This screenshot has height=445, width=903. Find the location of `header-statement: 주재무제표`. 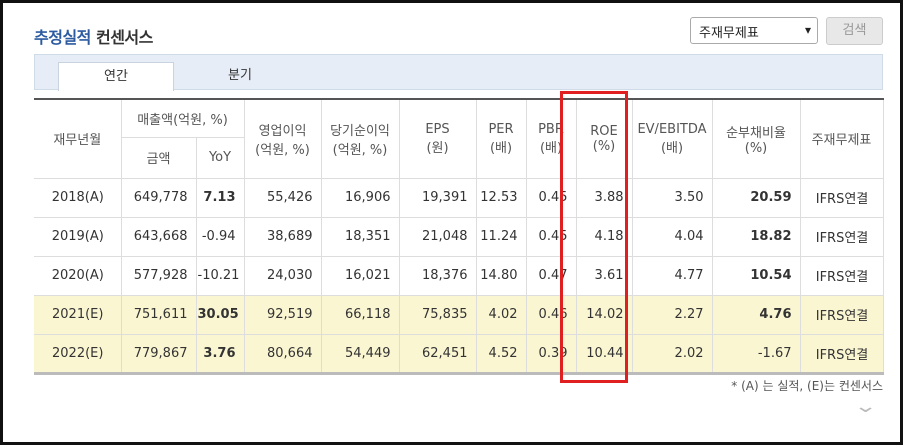

header-statement: 주재무제표 is located at coordinates (842, 138).